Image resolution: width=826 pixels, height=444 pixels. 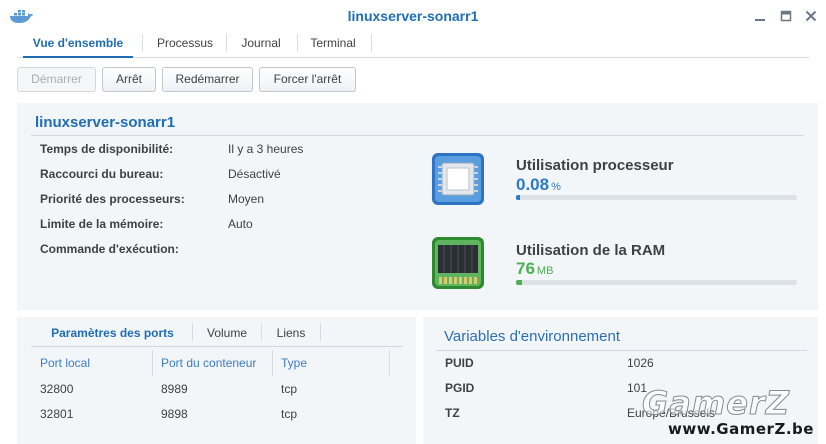 I want to click on execution-command-label: Commande d'exécution:, so click(x=109, y=249).